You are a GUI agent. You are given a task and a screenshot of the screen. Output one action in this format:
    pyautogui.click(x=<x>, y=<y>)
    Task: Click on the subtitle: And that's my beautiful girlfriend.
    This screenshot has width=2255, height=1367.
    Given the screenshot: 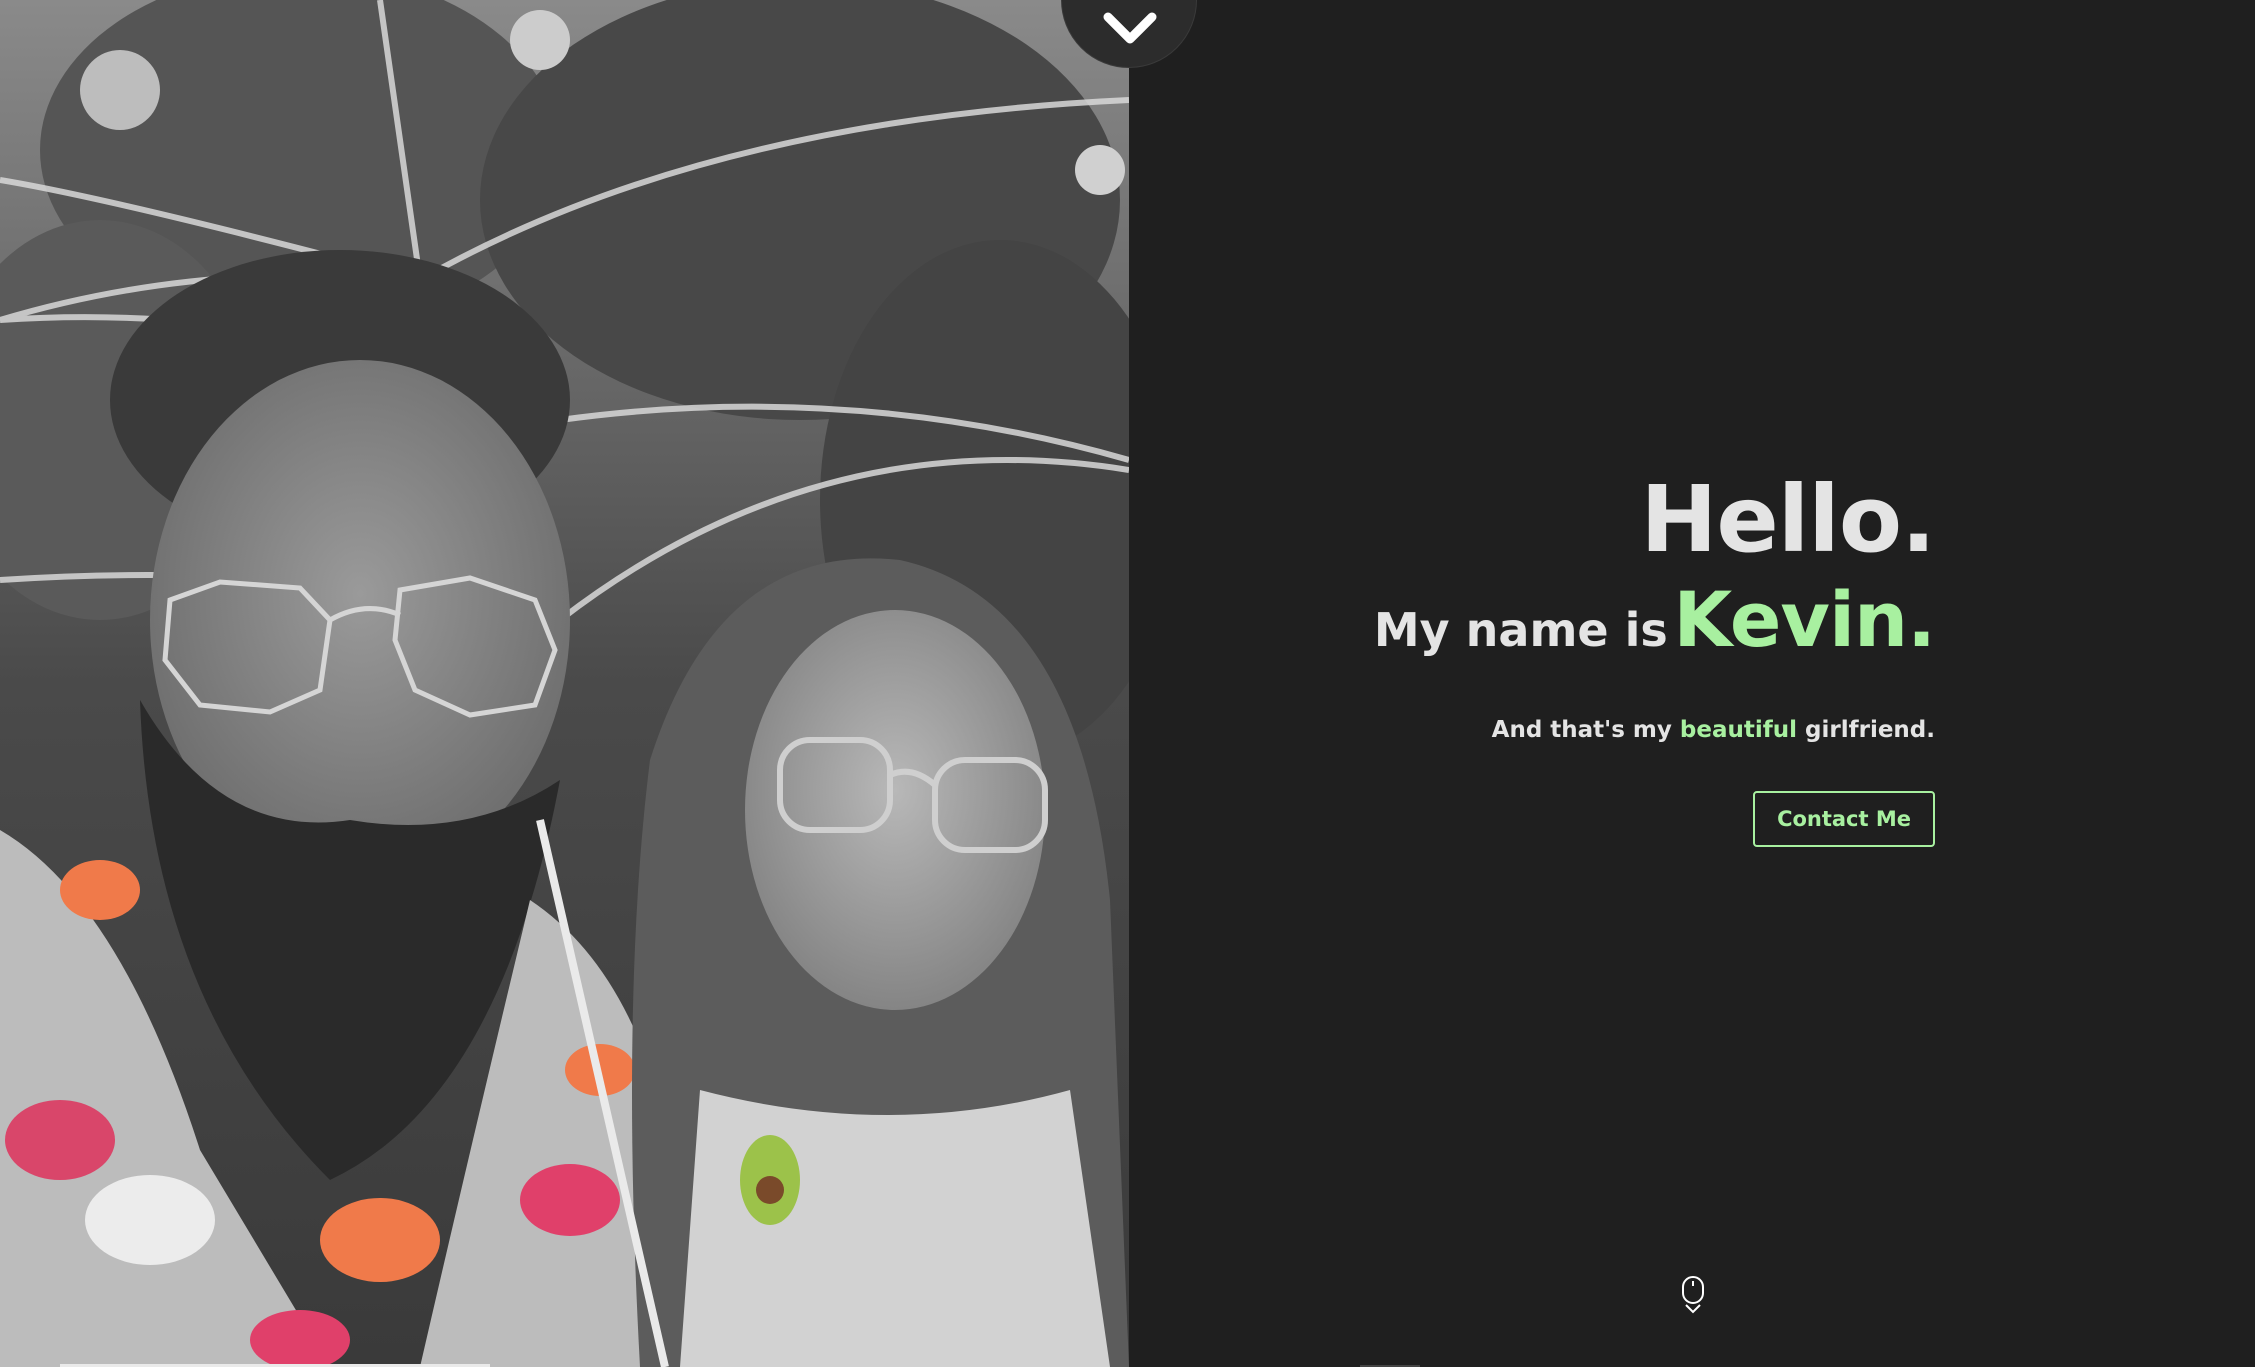 What is the action you would take?
    pyautogui.click(x=1654, y=730)
    